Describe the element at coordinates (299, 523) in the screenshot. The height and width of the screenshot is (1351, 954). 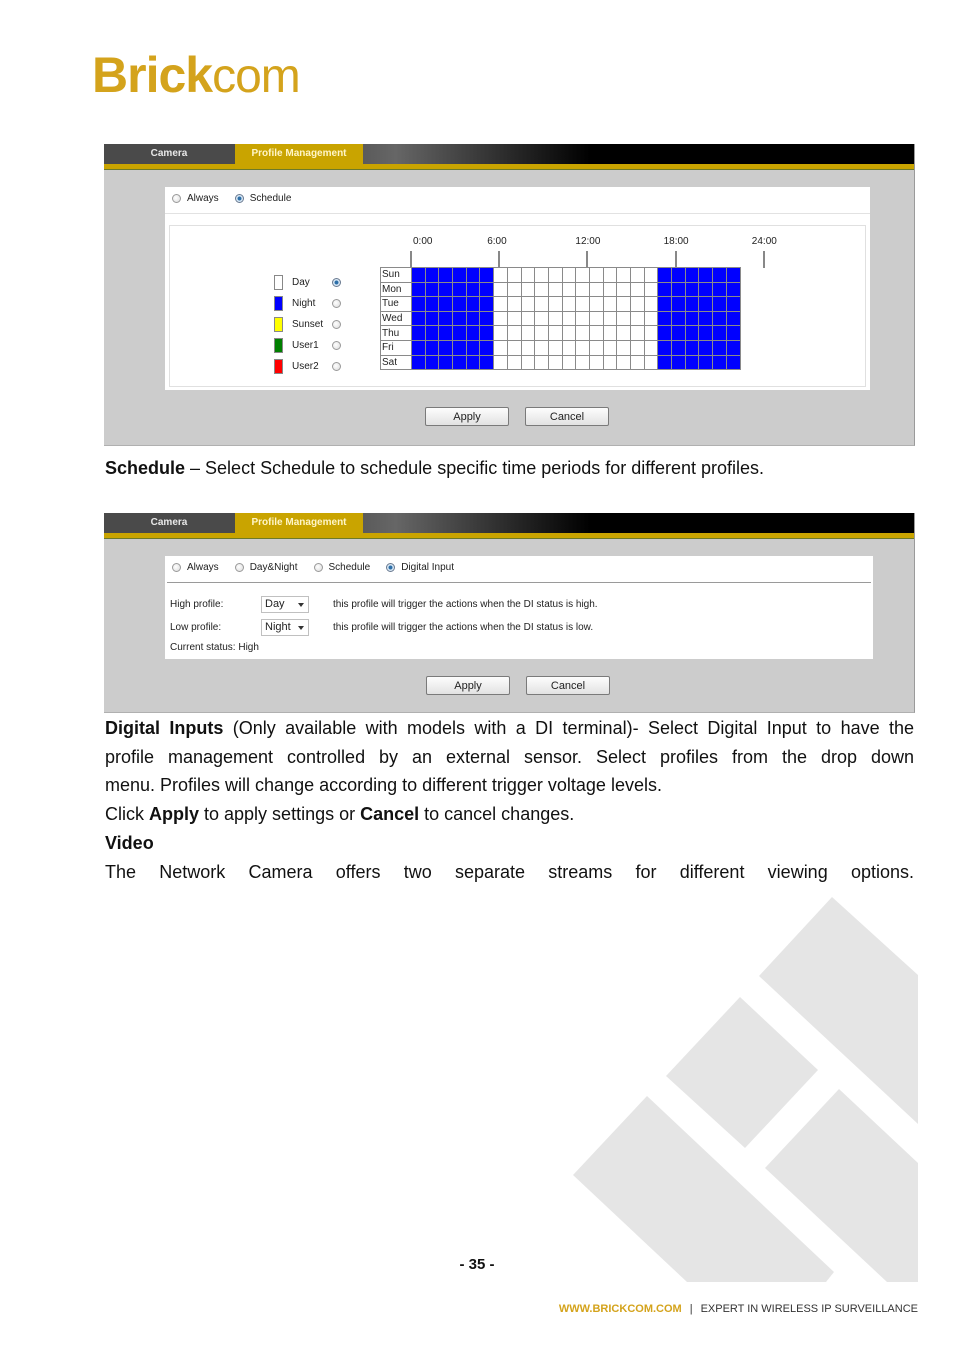
I see `tab-profile-management: Profile Management` at that location.